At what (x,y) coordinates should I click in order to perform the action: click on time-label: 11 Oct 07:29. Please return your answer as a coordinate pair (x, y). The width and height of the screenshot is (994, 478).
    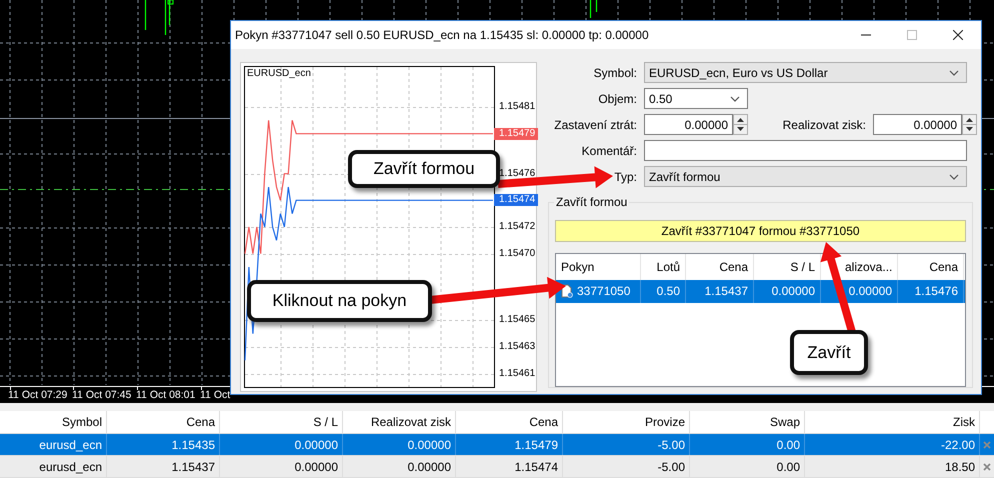
    Looking at the image, I should click on (38, 395).